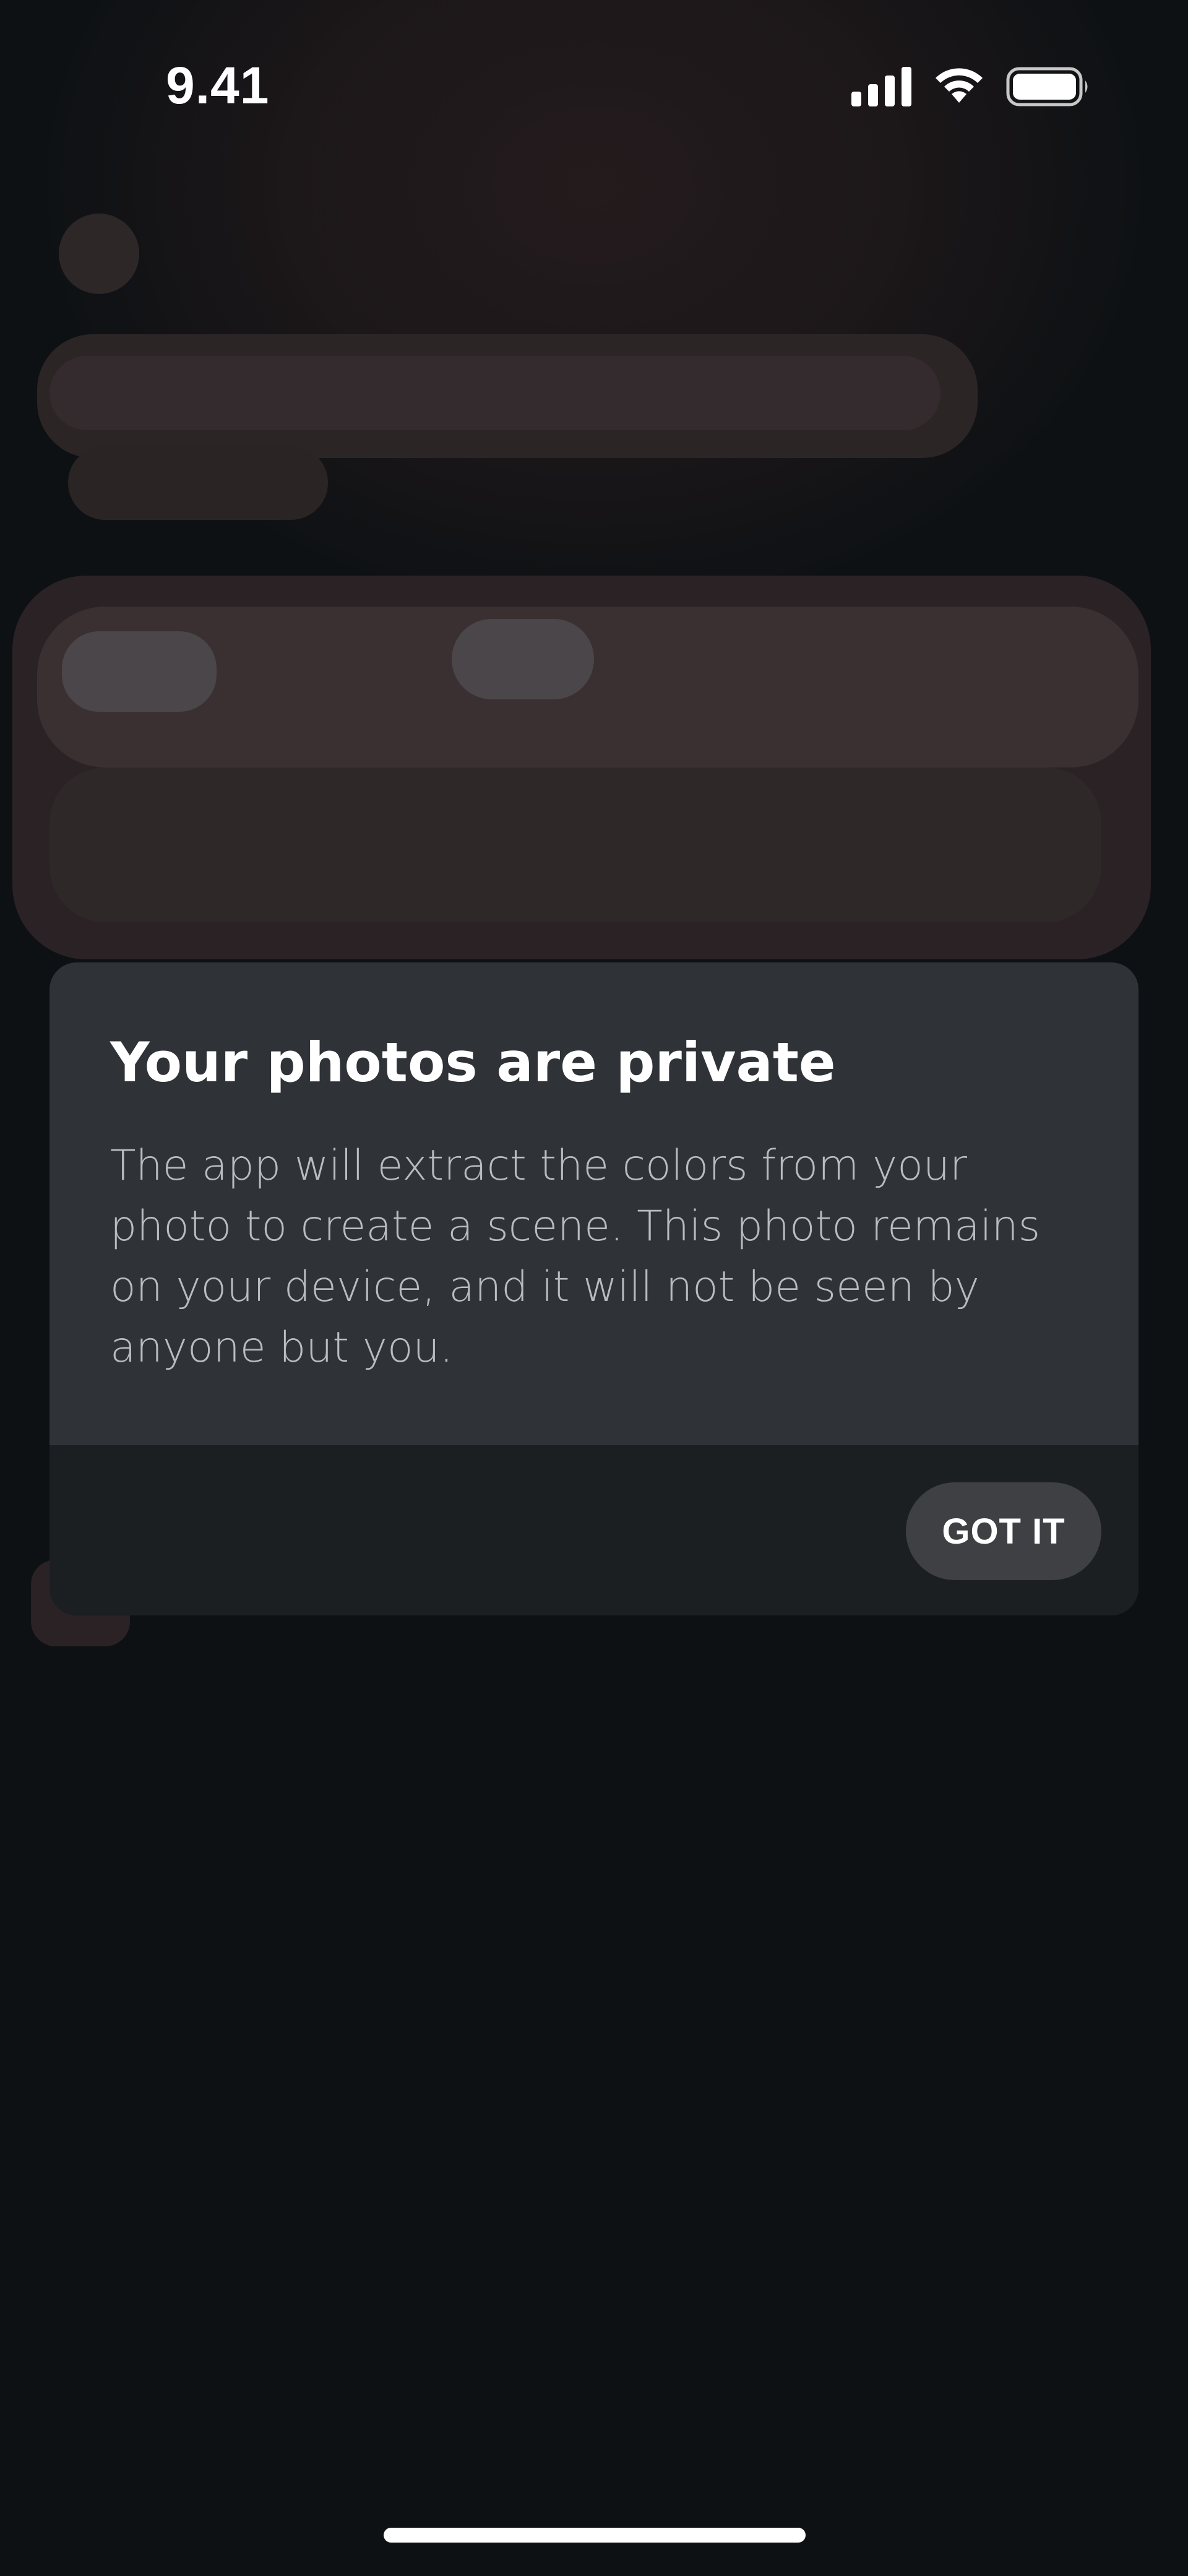 Image resolution: width=1188 pixels, height=2576 pixels. Describe the element at coordinates (218, 85) in the screenshot. I see `status-time: 9.41` at that location.